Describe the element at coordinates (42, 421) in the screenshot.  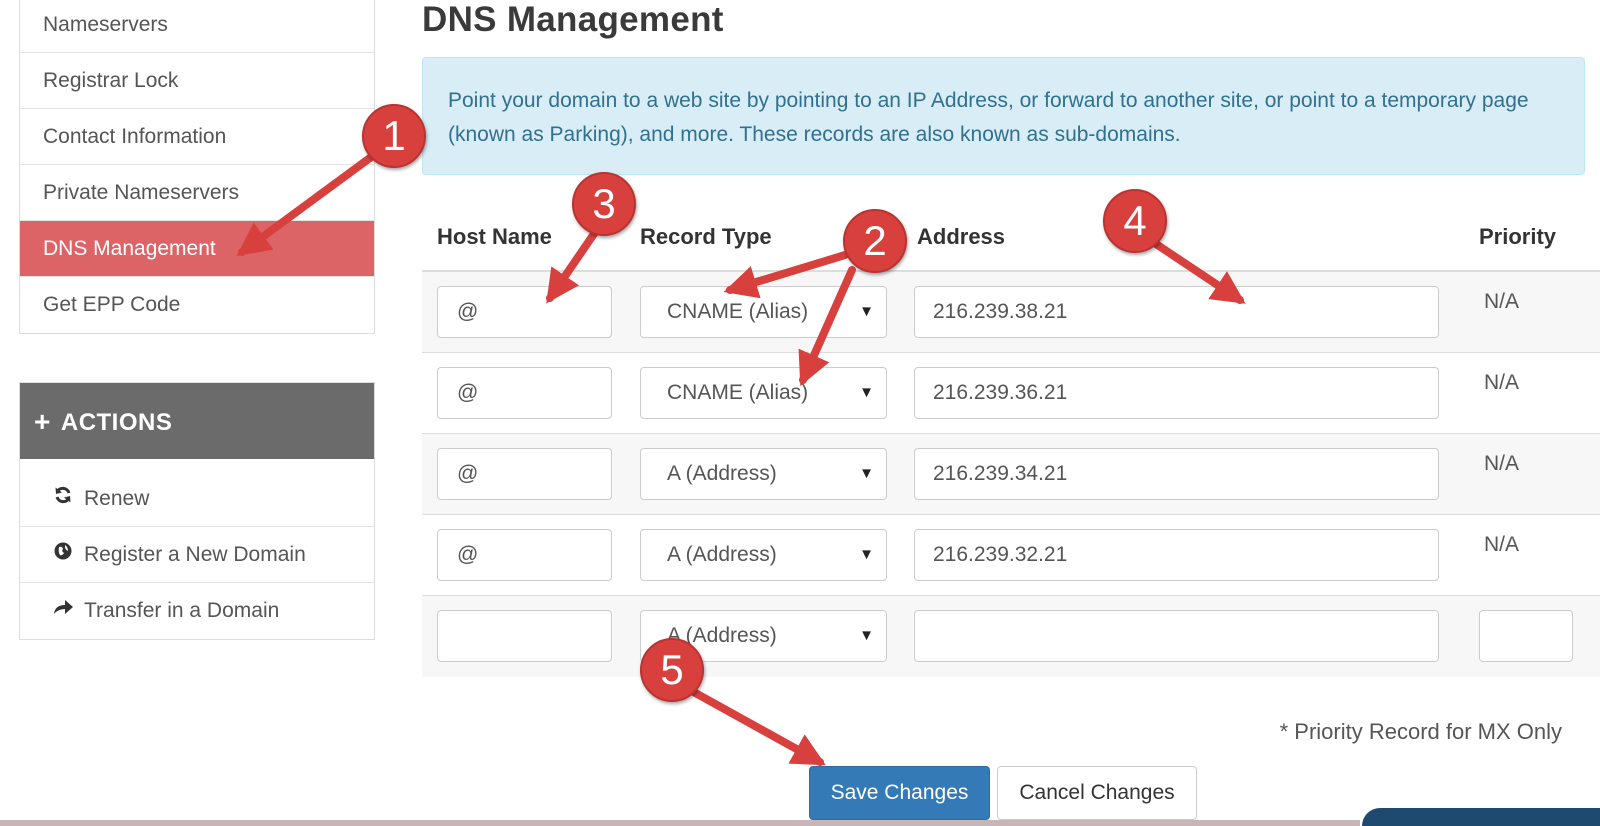
I see `plus-icon: +` at that location.